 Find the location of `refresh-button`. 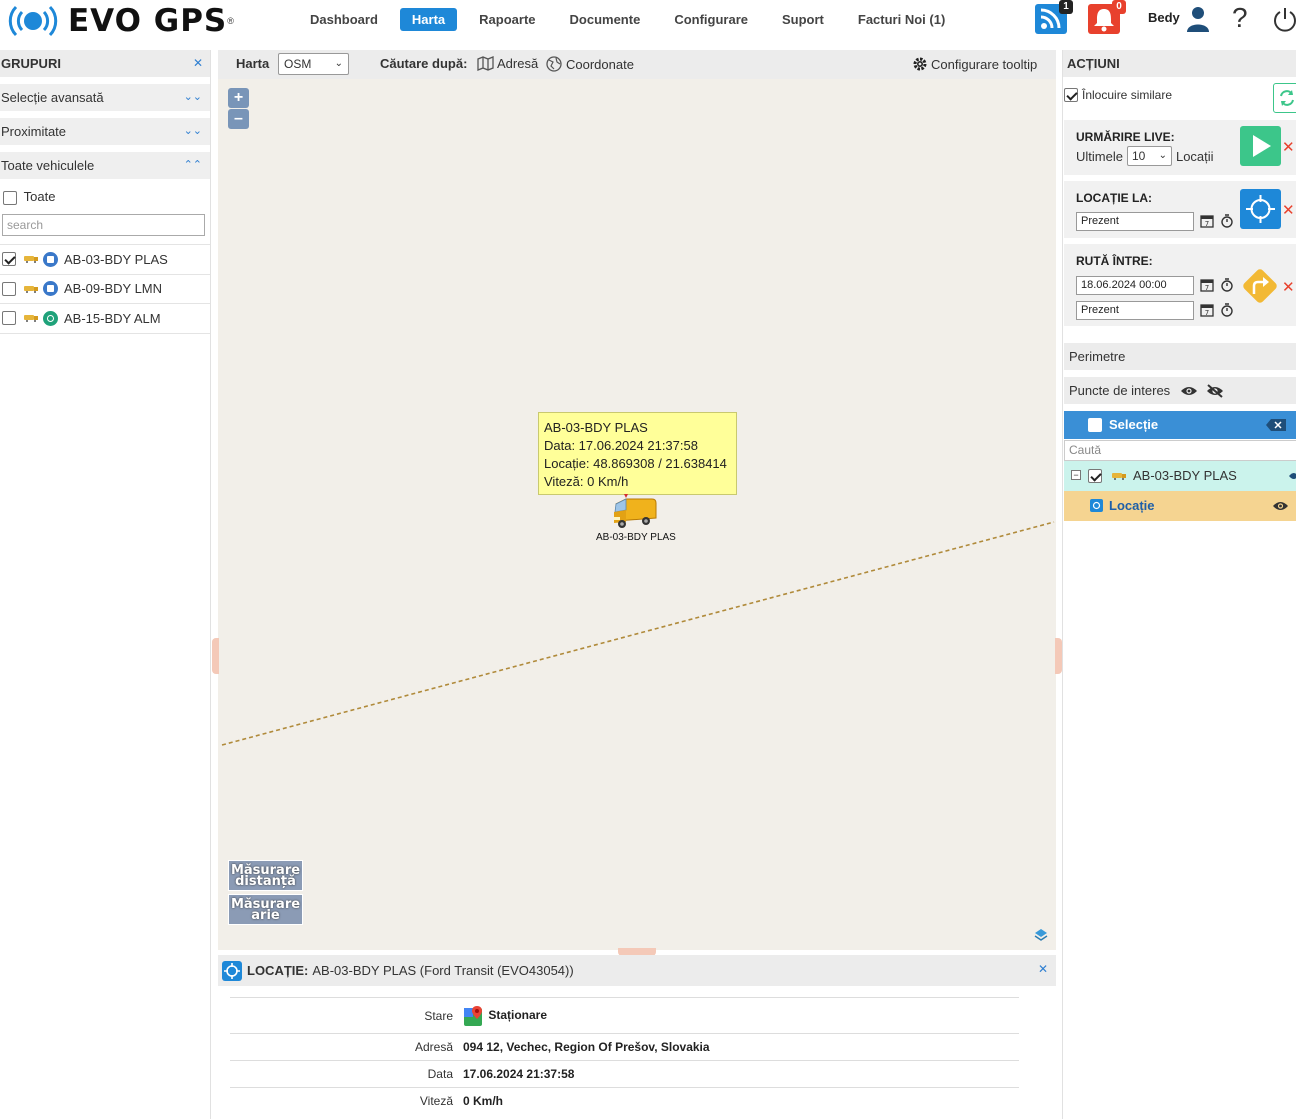

refresh-button is located at coordinates (1284, 98).